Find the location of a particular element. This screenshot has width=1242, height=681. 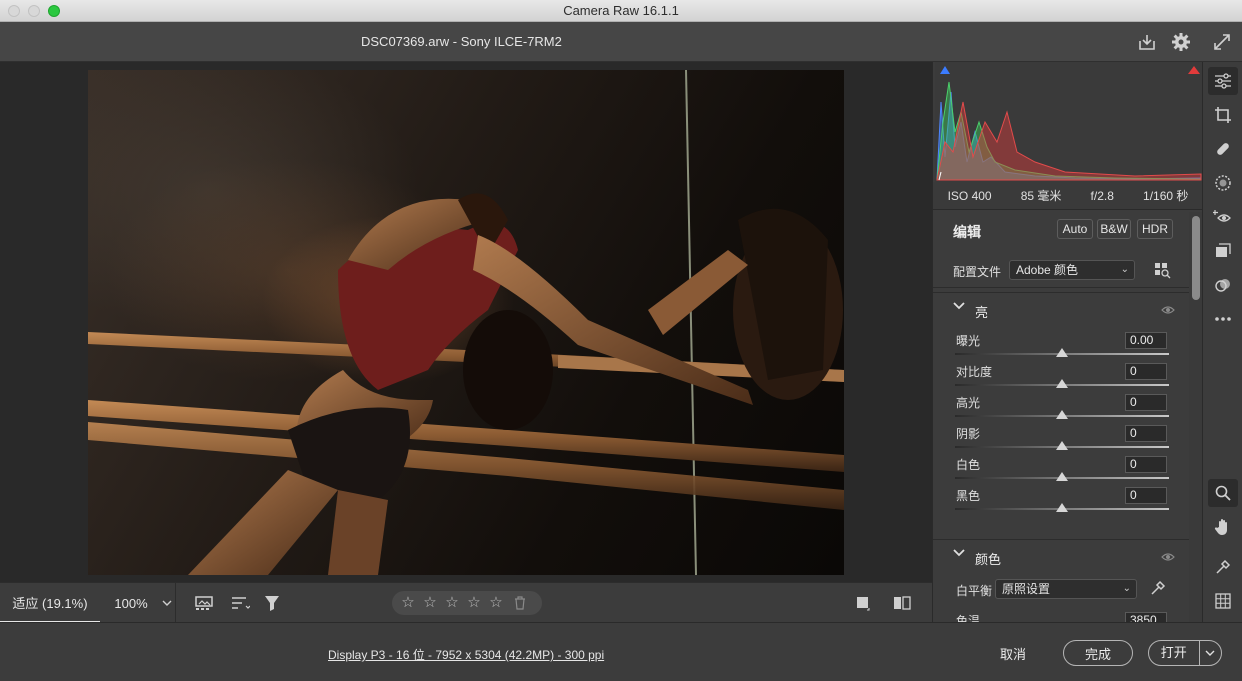

profile-row: 配置文件 Adobe 颜色 ⌄ is located at coordinates (1061, 270).